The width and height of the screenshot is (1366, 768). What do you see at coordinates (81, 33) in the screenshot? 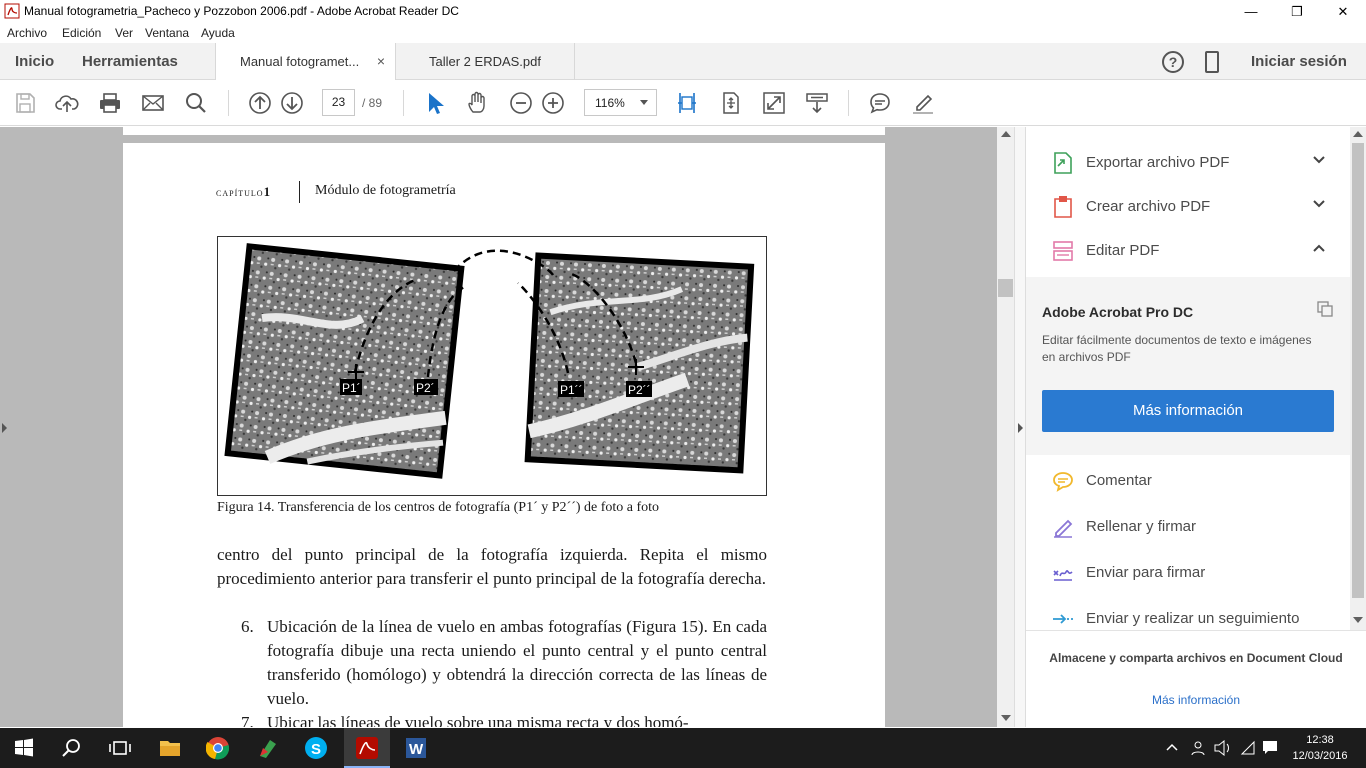
I see `menu-edicion: Edición` at bounding box center [81, 33].